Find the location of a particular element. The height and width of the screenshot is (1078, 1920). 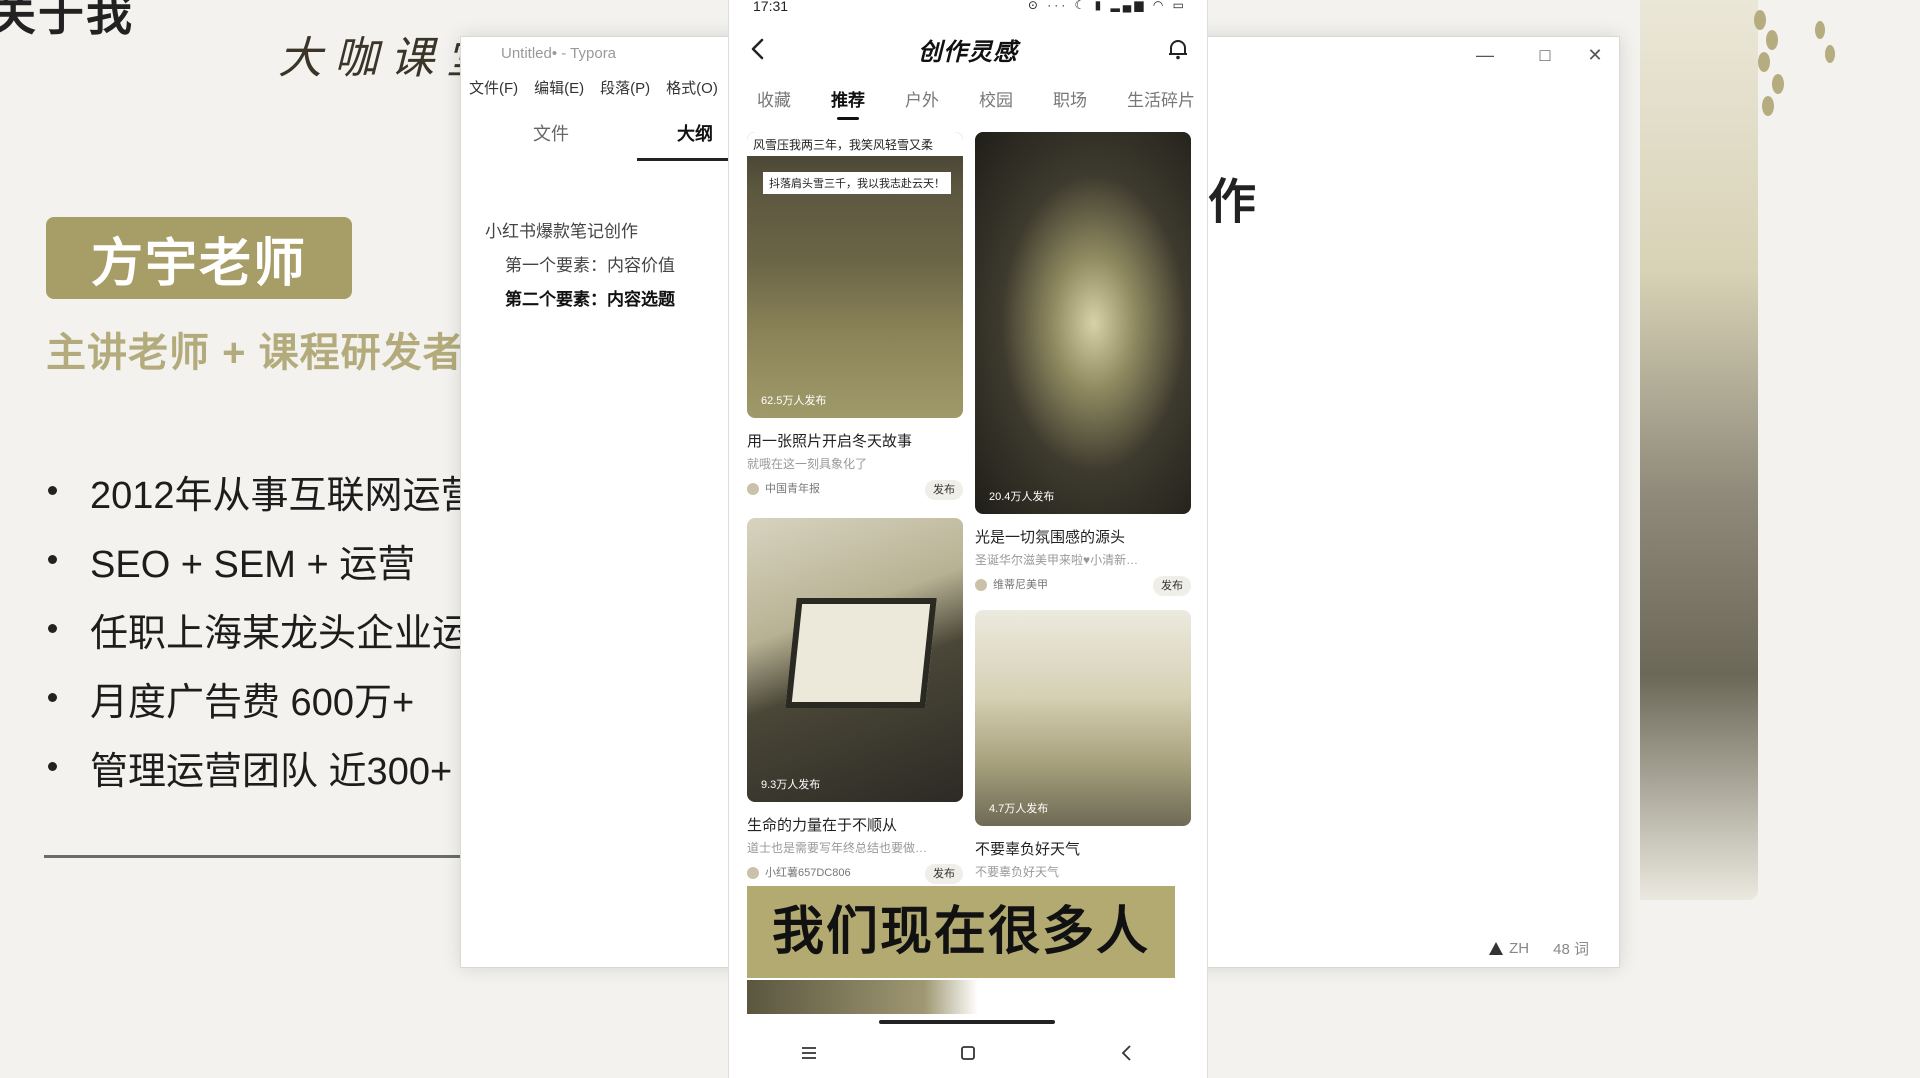

home-square-icon is located at coordinates (968, 1053).